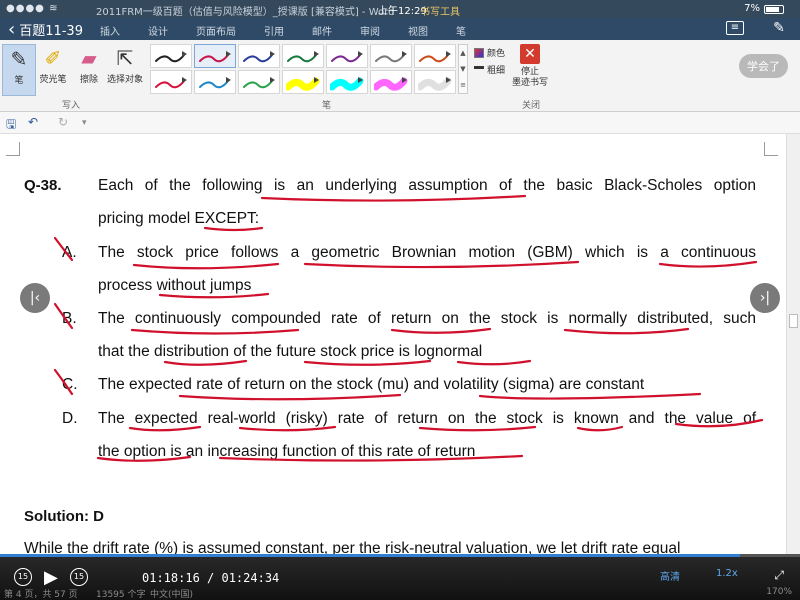 This screenshot has height=600, width=800. Describe the element at coordinates (23, 577) in the screenshot. I see `rewind-15-button: 15` at that location.